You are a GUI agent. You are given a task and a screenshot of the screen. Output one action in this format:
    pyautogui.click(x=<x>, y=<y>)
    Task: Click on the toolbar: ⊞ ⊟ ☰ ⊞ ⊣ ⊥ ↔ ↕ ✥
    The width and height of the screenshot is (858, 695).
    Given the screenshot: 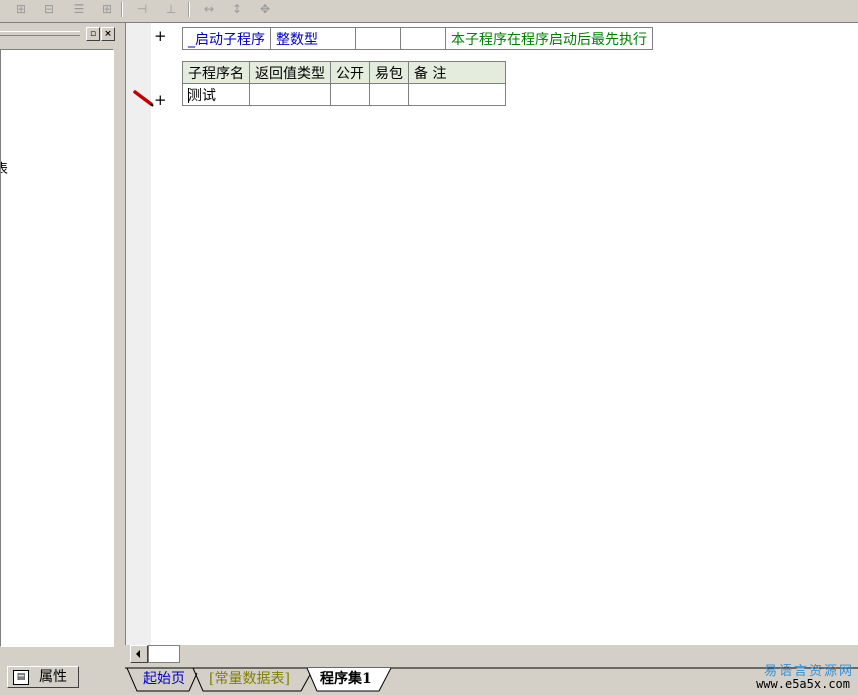 What is the action you would take?
    pyautogui.click(x=429, y=11)
    